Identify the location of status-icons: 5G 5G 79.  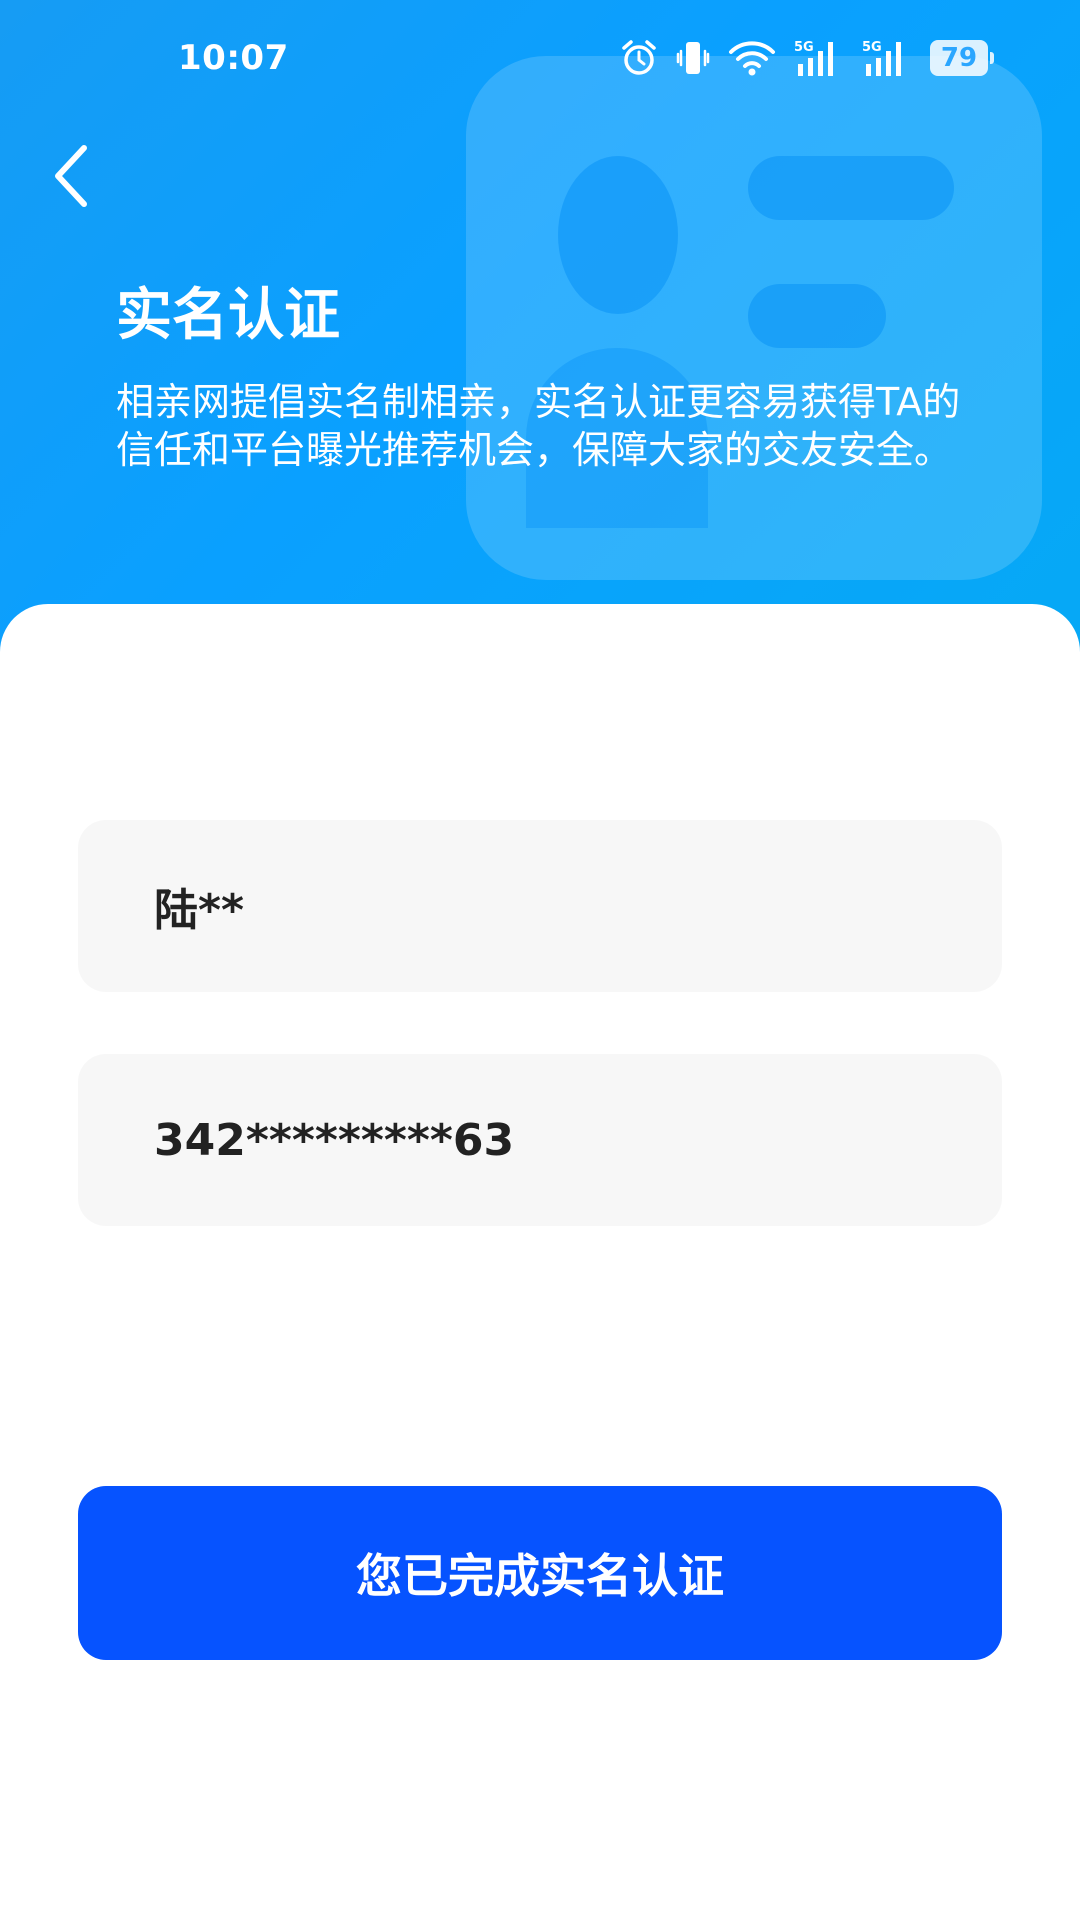
(807, 58).